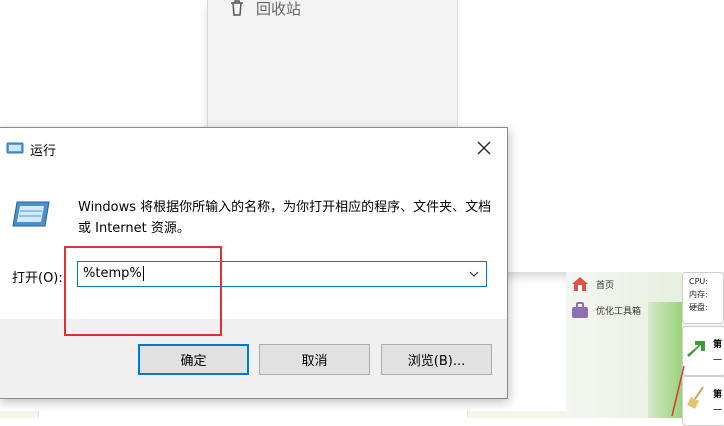  Describe the element at coordinates (695, 397) in the screenshot. I see `broom-icon` at that location.